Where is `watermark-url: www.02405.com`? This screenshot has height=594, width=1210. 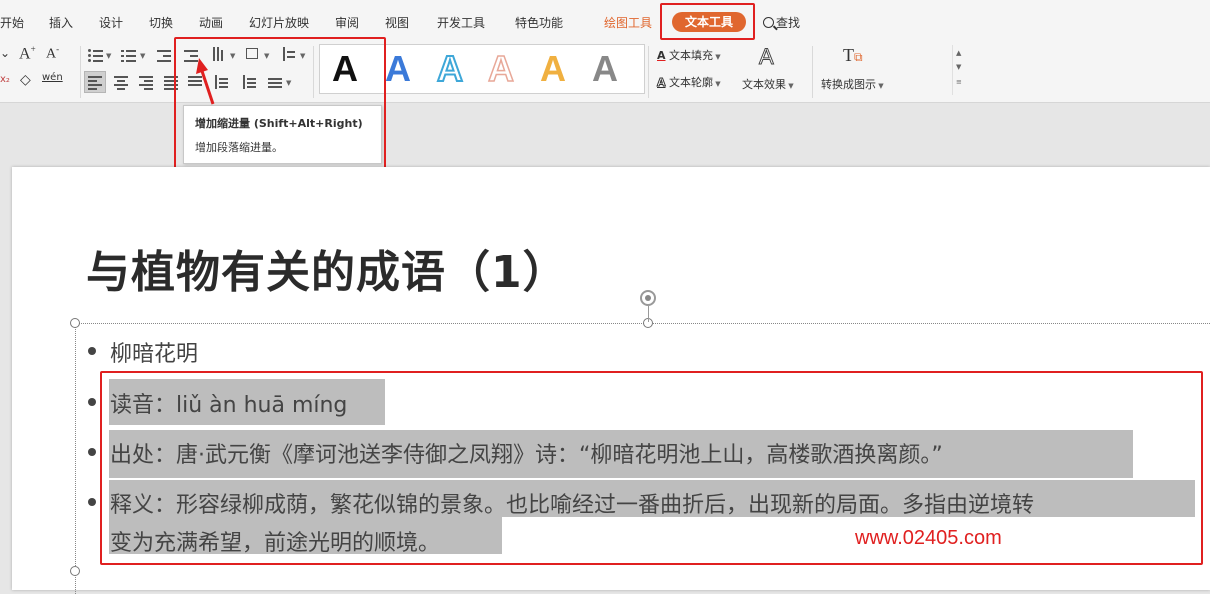 watermark-url: www.02405.com is located at coordinates (928, 538).